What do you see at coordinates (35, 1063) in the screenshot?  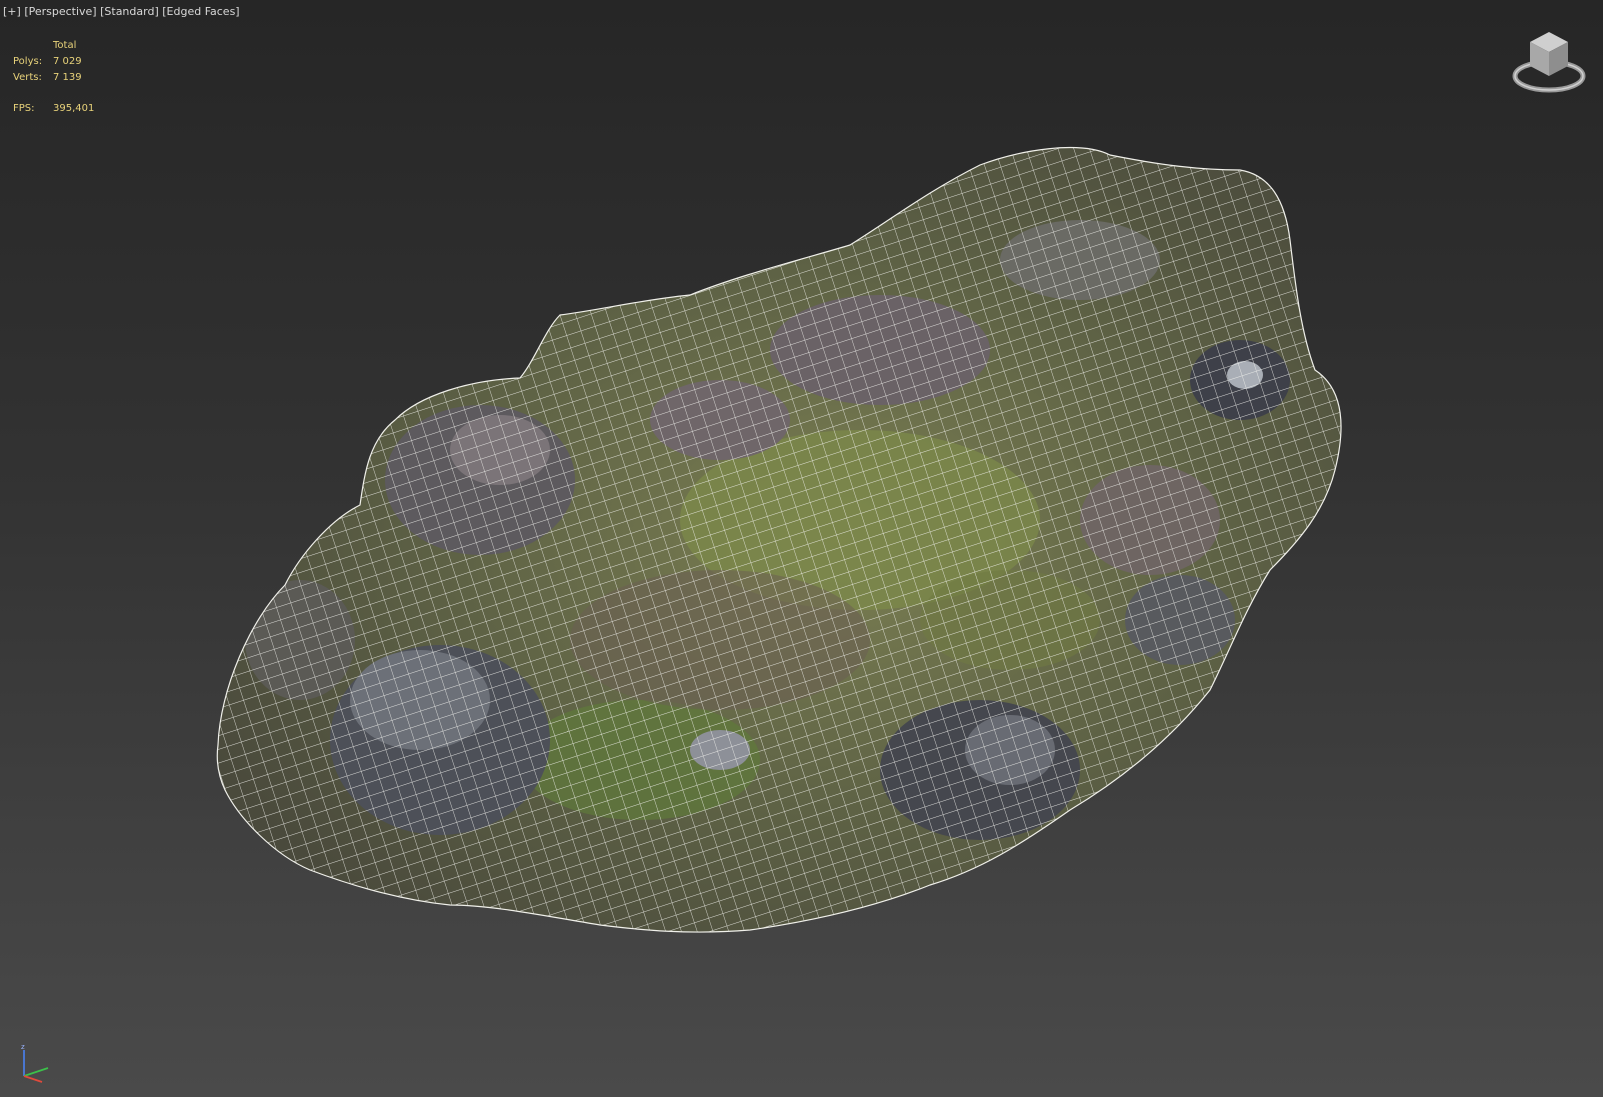 I see `axis-tripod-icon: z` at bounding box center [35, 1063].